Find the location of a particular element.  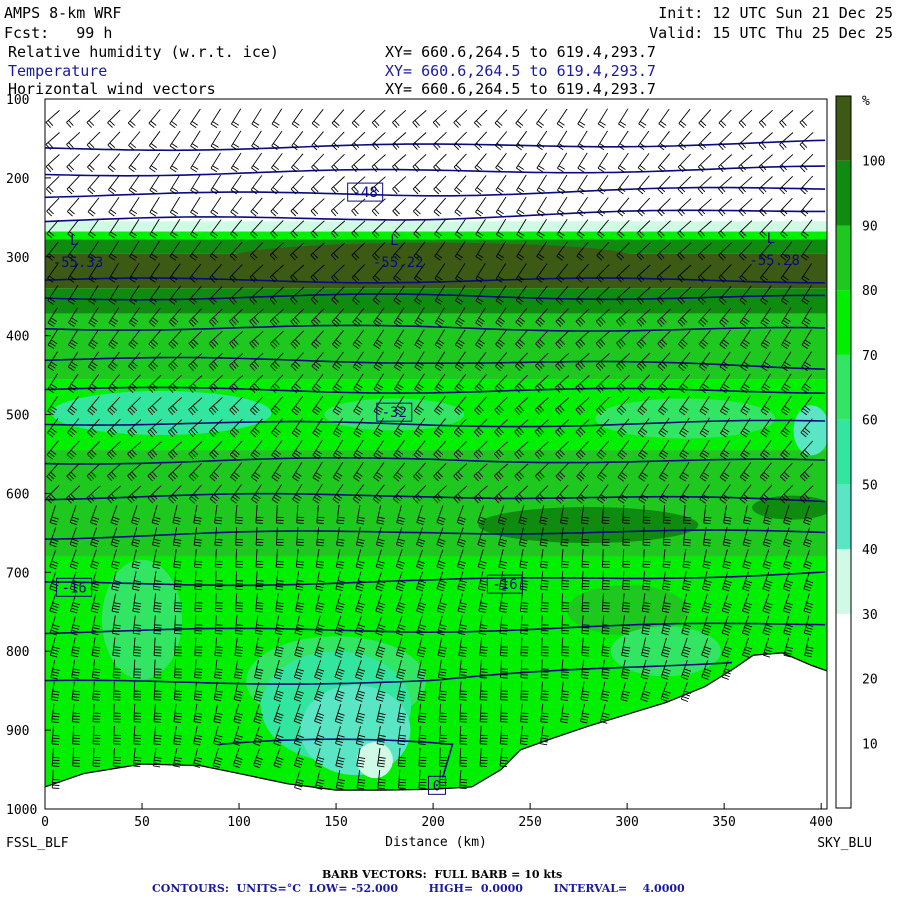

colorbar-tick-label: 60 is located at coordinates (870, 421).